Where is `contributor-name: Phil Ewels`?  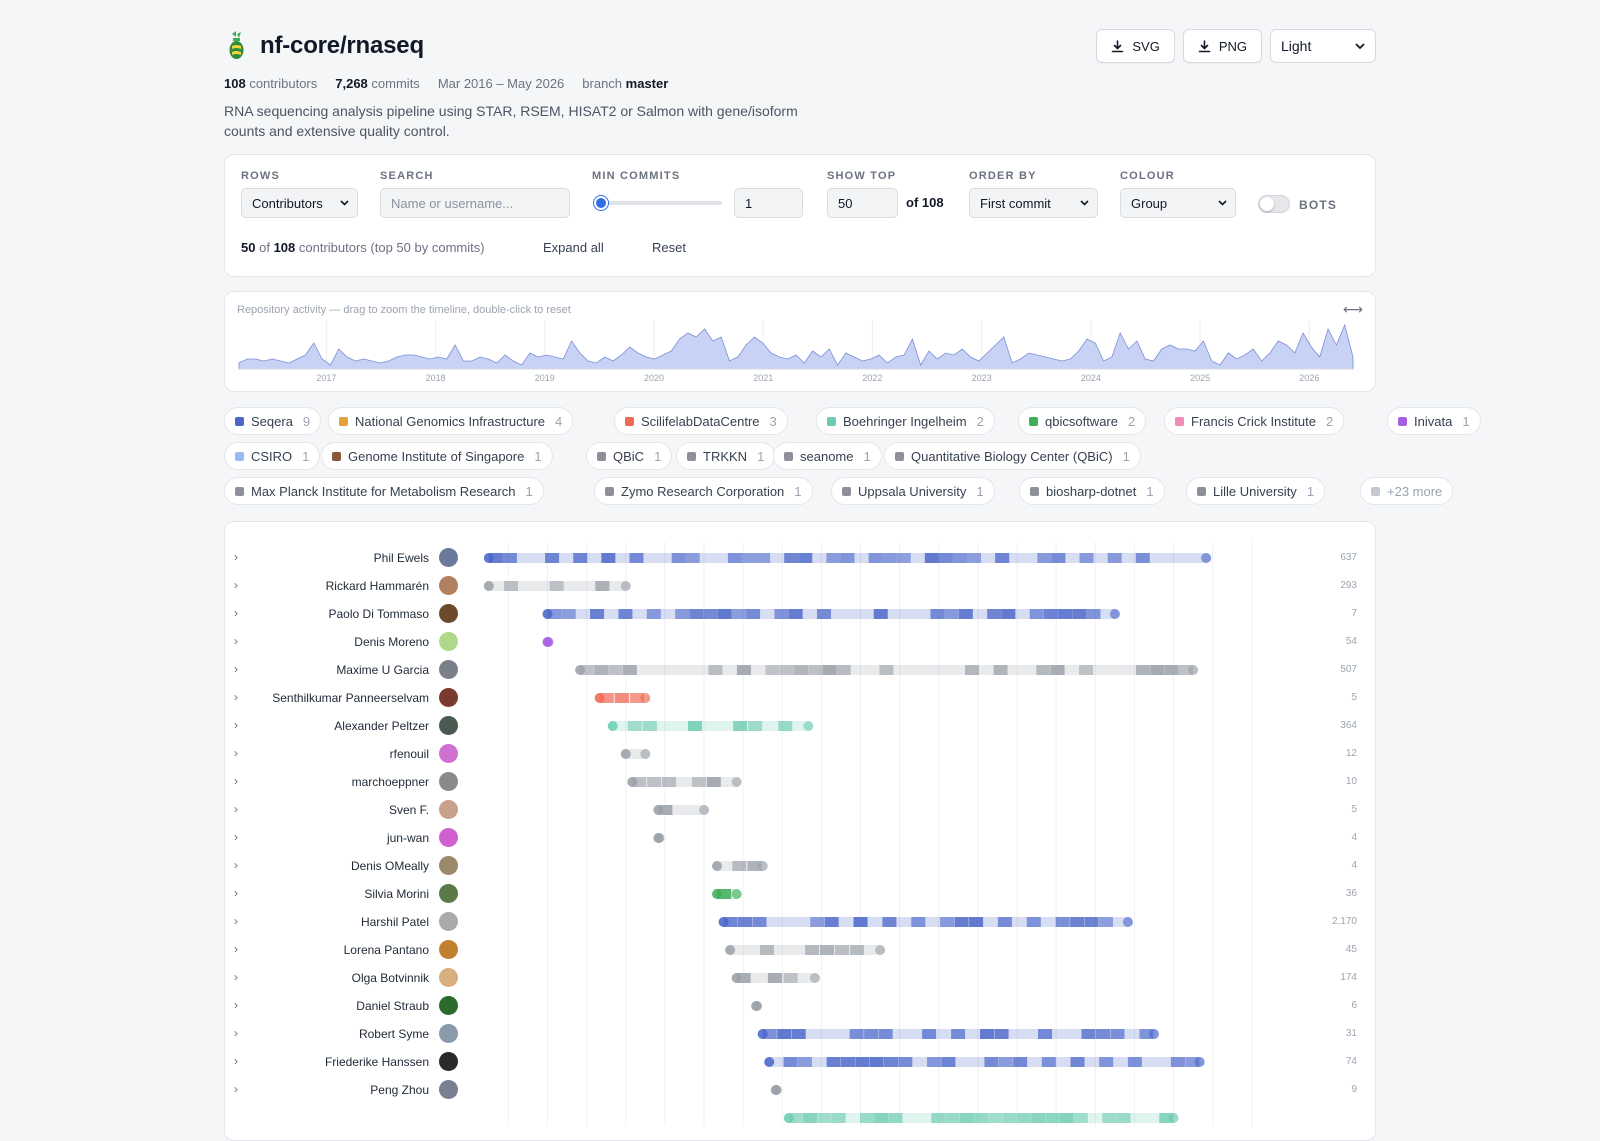 contributor-name: Phil Ewels is located at coordinates (401, 558).